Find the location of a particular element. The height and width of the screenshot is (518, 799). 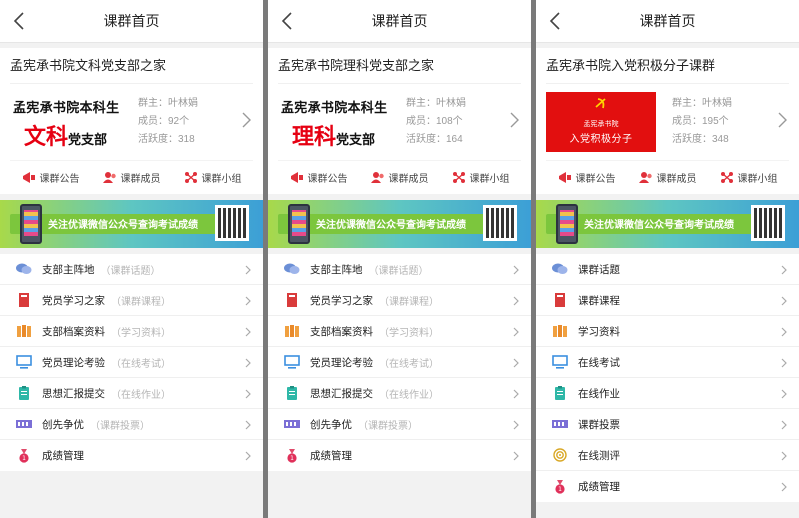

qr-code-icon is located at coordinates (500, 223).